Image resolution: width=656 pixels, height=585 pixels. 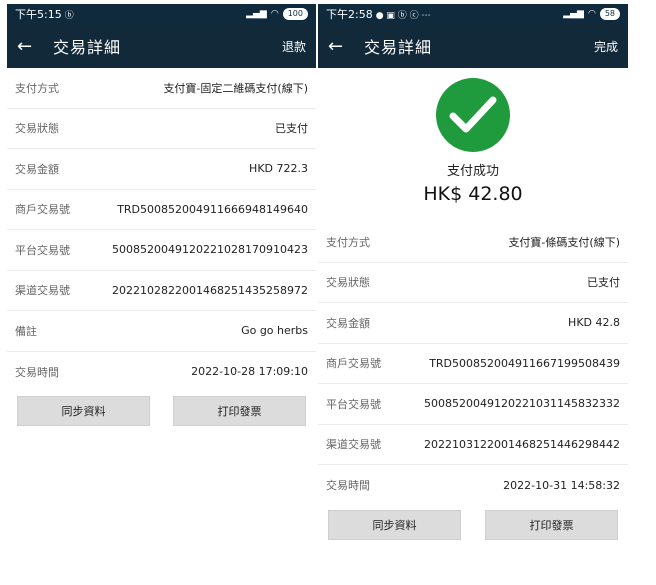 What do you see at coordinates (161, 169) in the screenshot?
I see `detail-row: 交易金額 HKD 722.3` at bounding box center [161, 169].